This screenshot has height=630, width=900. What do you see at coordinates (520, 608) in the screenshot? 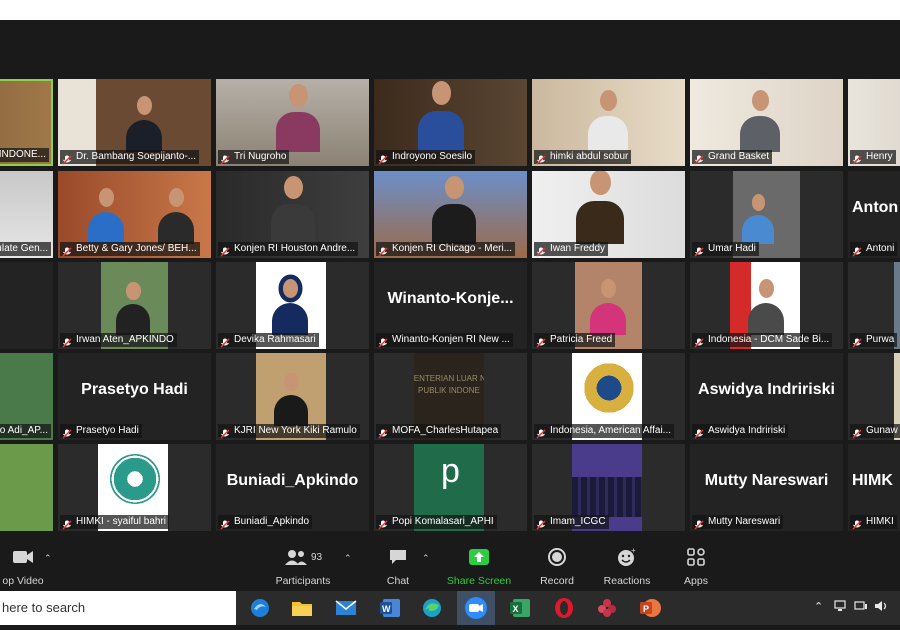
I see `excel-icon: X` at bounding box center [520, 608].